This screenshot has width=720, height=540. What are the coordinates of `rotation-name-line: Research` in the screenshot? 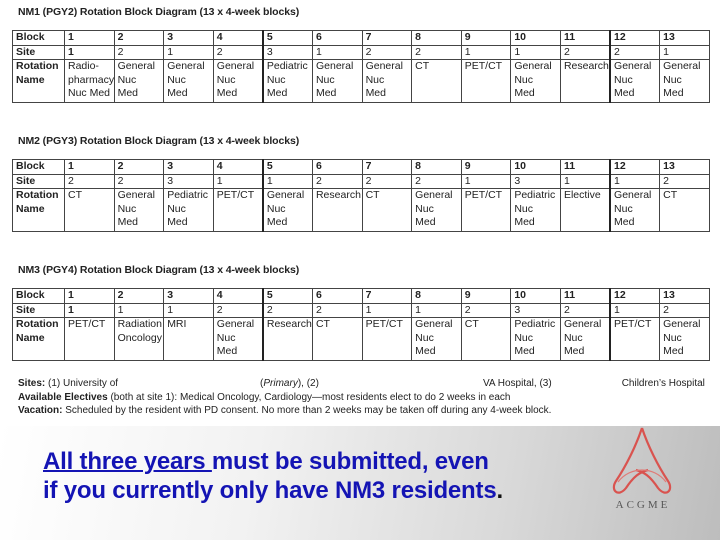 It's located at (586, 66).